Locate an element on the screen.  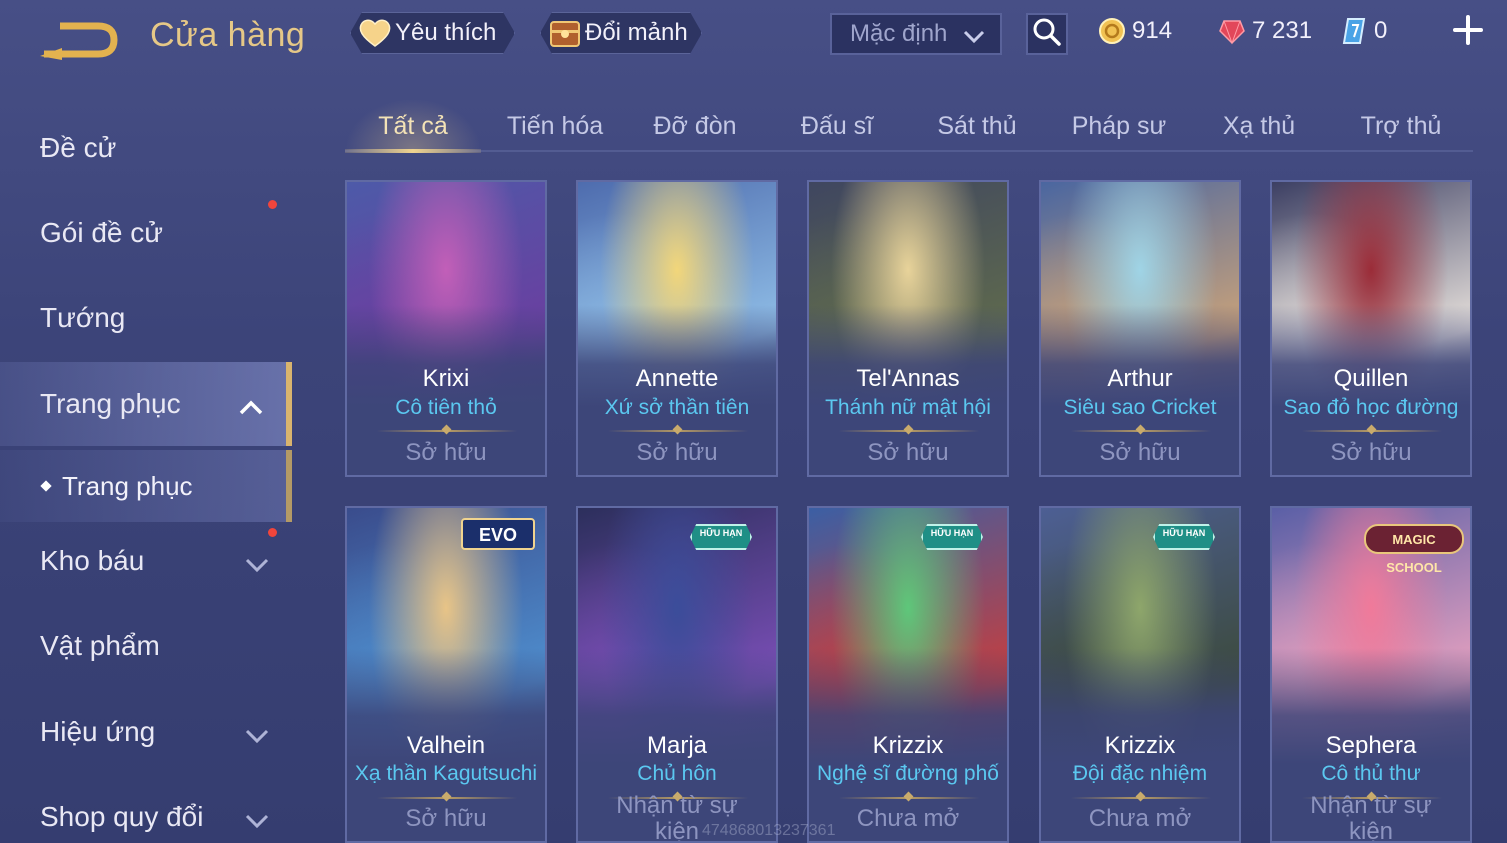
tab-mage: Pháp sư is located at coordinates (1119, 126).